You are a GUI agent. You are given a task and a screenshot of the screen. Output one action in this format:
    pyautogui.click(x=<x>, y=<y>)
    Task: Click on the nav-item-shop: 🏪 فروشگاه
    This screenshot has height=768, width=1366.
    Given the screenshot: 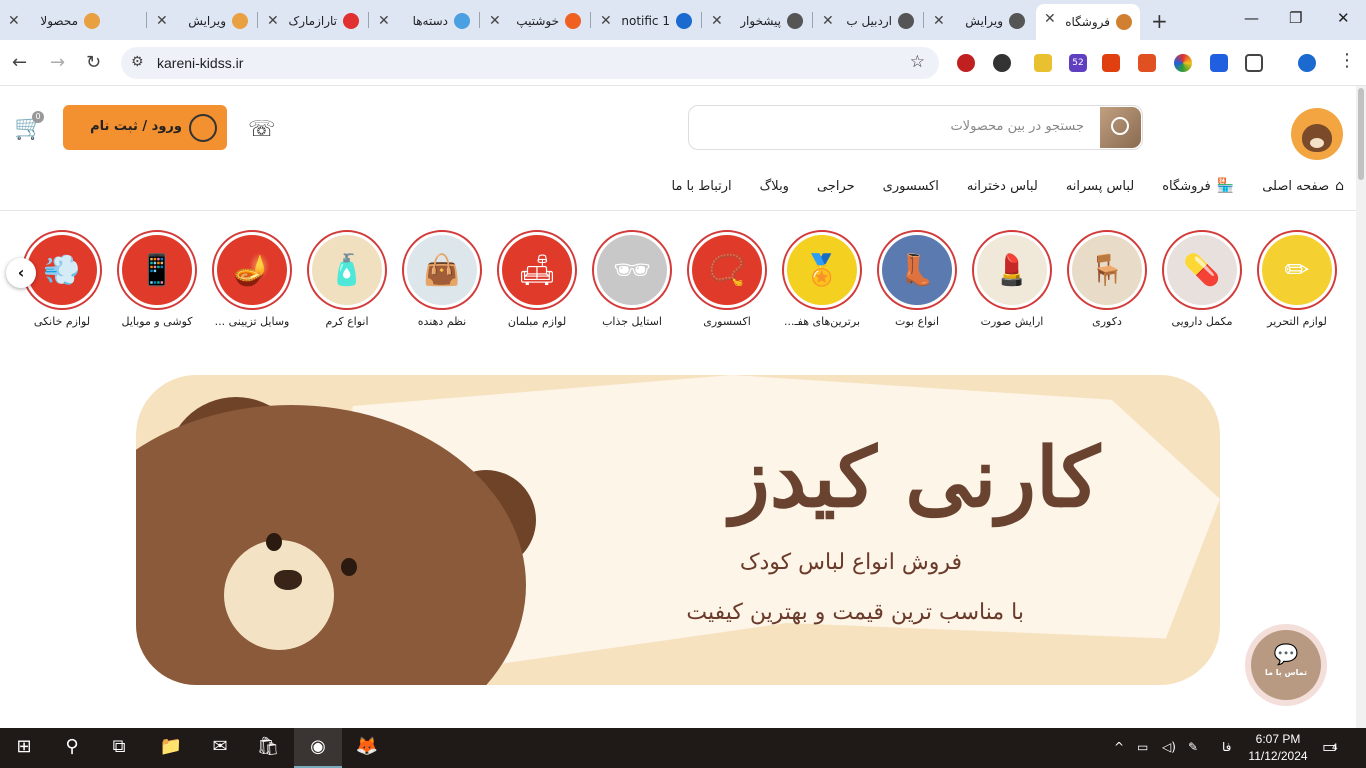 What is the action you would take?
    pyautogui.click(x=1198, y=186)
    